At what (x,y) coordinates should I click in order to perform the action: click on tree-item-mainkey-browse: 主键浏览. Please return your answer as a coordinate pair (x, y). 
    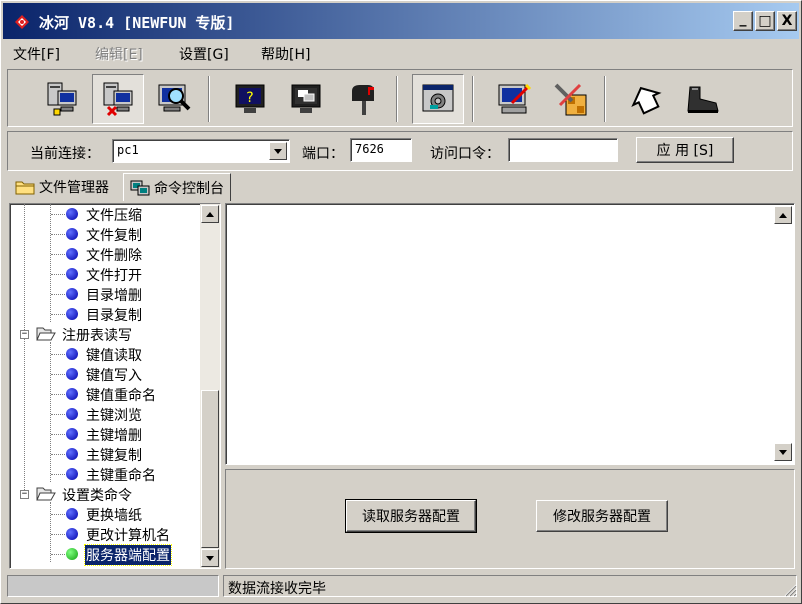
    Looking at the image, I should click on (105, 414).